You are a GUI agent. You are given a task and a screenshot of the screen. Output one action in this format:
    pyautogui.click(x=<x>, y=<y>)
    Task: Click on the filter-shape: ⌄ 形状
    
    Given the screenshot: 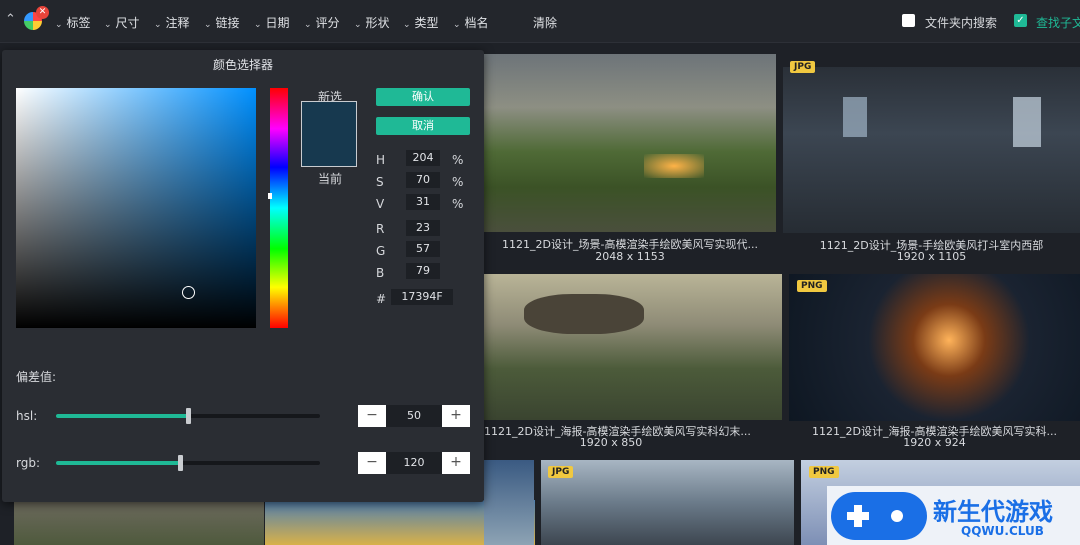 What is the action you would take?
    pyautogui.click(x=372, y=22)
    